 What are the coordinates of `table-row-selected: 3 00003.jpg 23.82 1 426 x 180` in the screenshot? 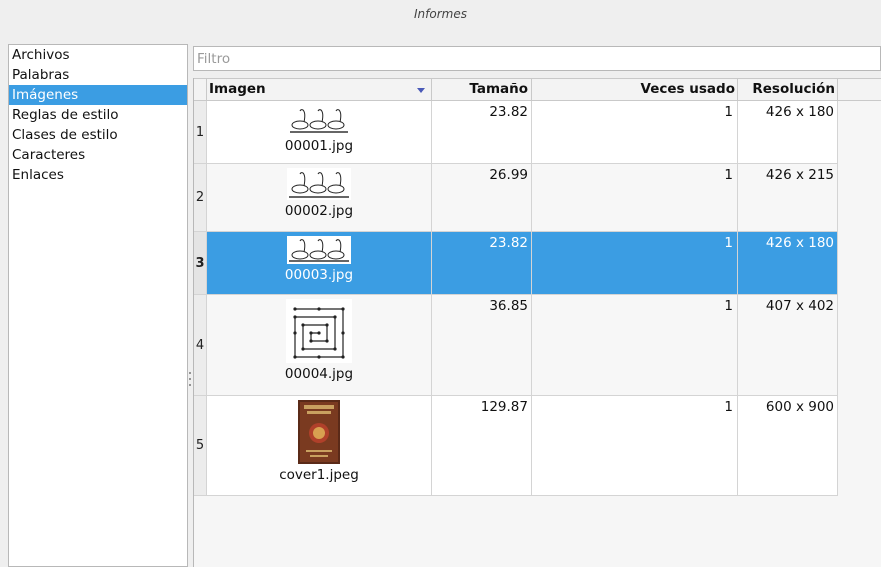 It's located at (516, 263).